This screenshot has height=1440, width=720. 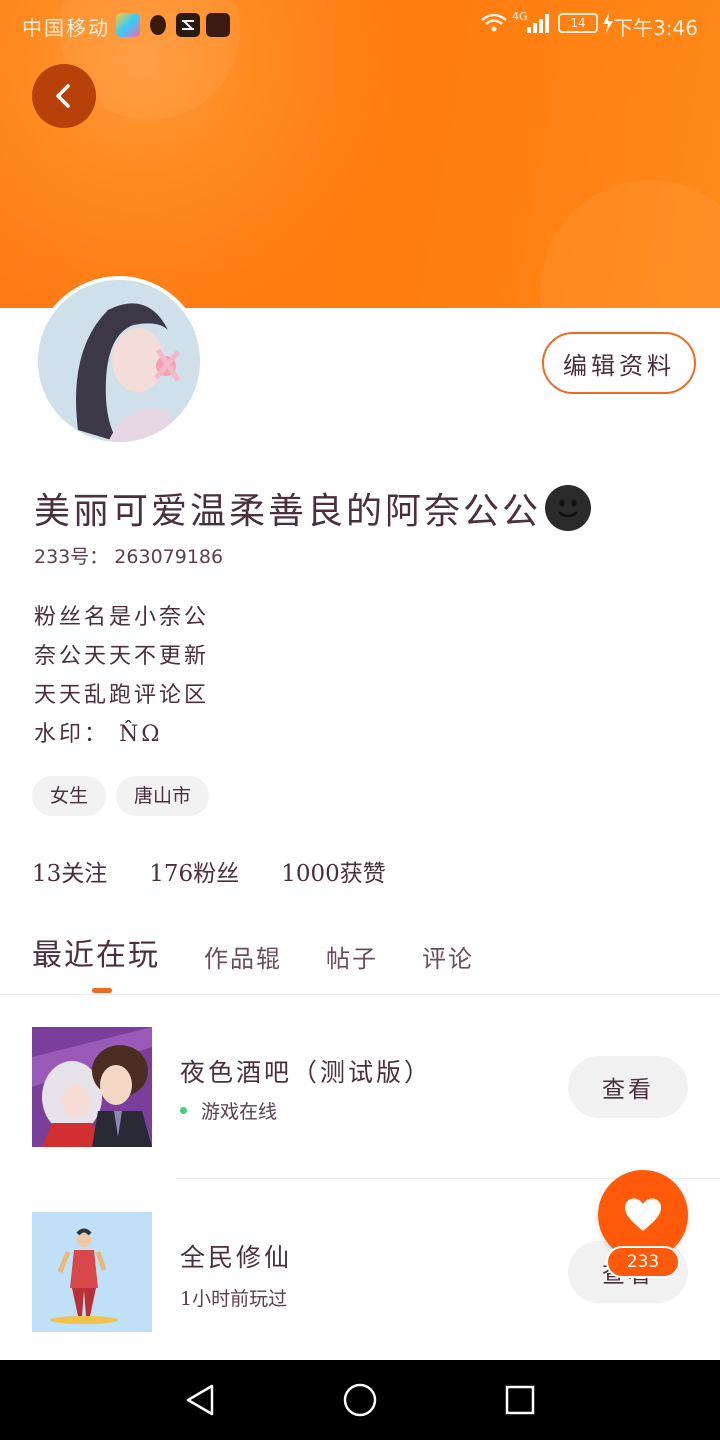 I want to click on likes-count: 1000获赞, so click(x=333, y=874).